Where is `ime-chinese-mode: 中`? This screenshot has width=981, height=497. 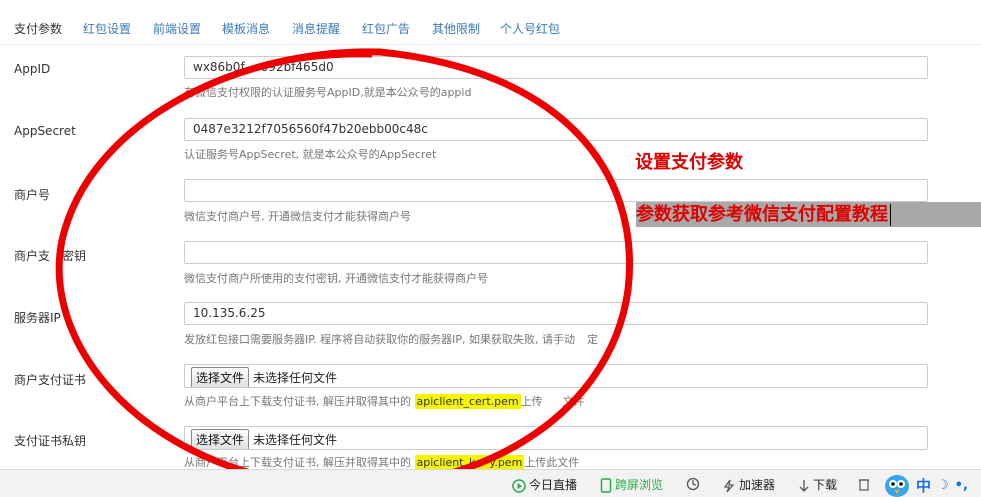
ime-chinese-mode: 中 is located at coordinates (923, 486).